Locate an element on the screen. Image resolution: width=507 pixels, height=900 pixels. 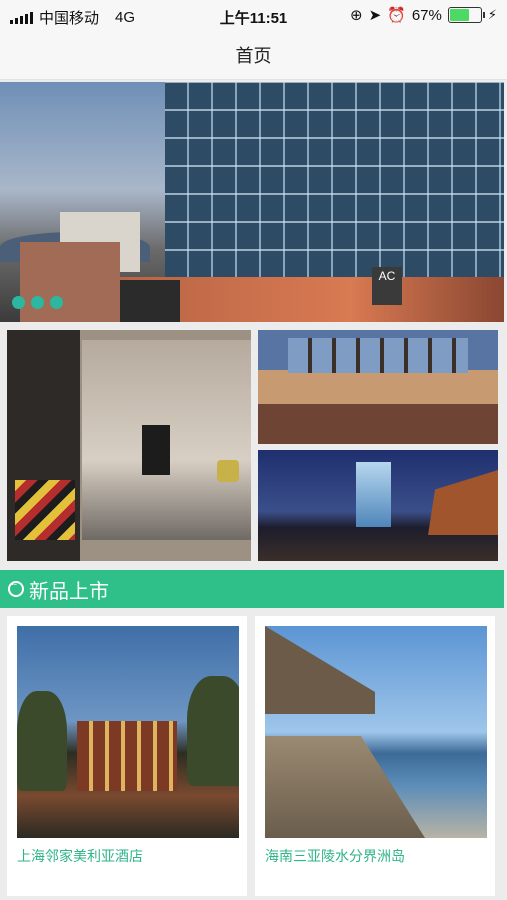
hero-podium-entrance is located at coordinates (150, 301).